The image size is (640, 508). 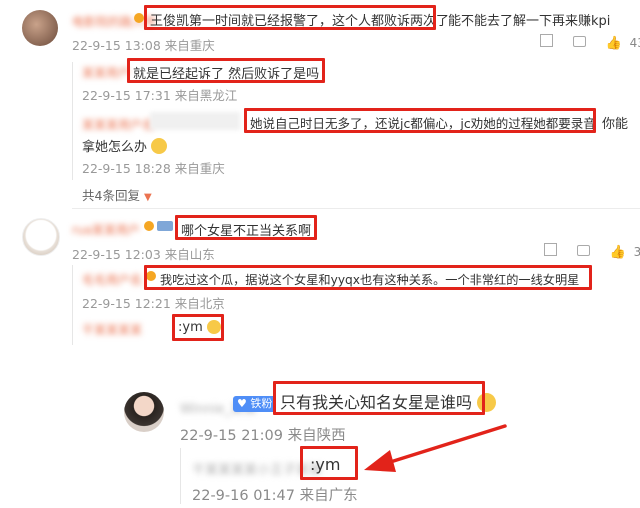 I want to click on reply-meta: 22-9-15 17:31 来自黑龙江, so click(x=160, y=95).